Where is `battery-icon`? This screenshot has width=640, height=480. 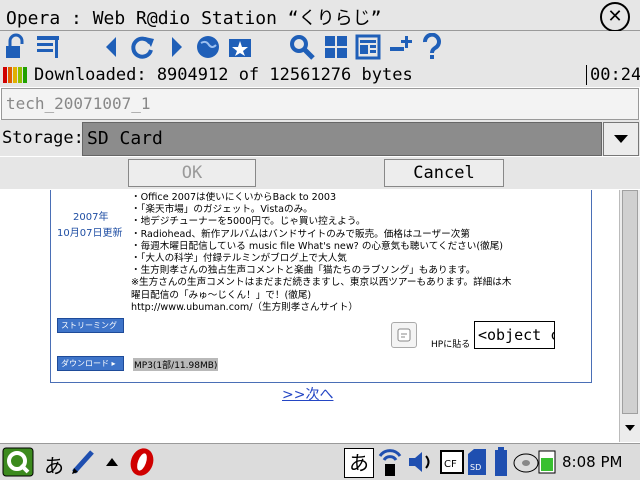 battery-icon is located at coordinates (501, 462).